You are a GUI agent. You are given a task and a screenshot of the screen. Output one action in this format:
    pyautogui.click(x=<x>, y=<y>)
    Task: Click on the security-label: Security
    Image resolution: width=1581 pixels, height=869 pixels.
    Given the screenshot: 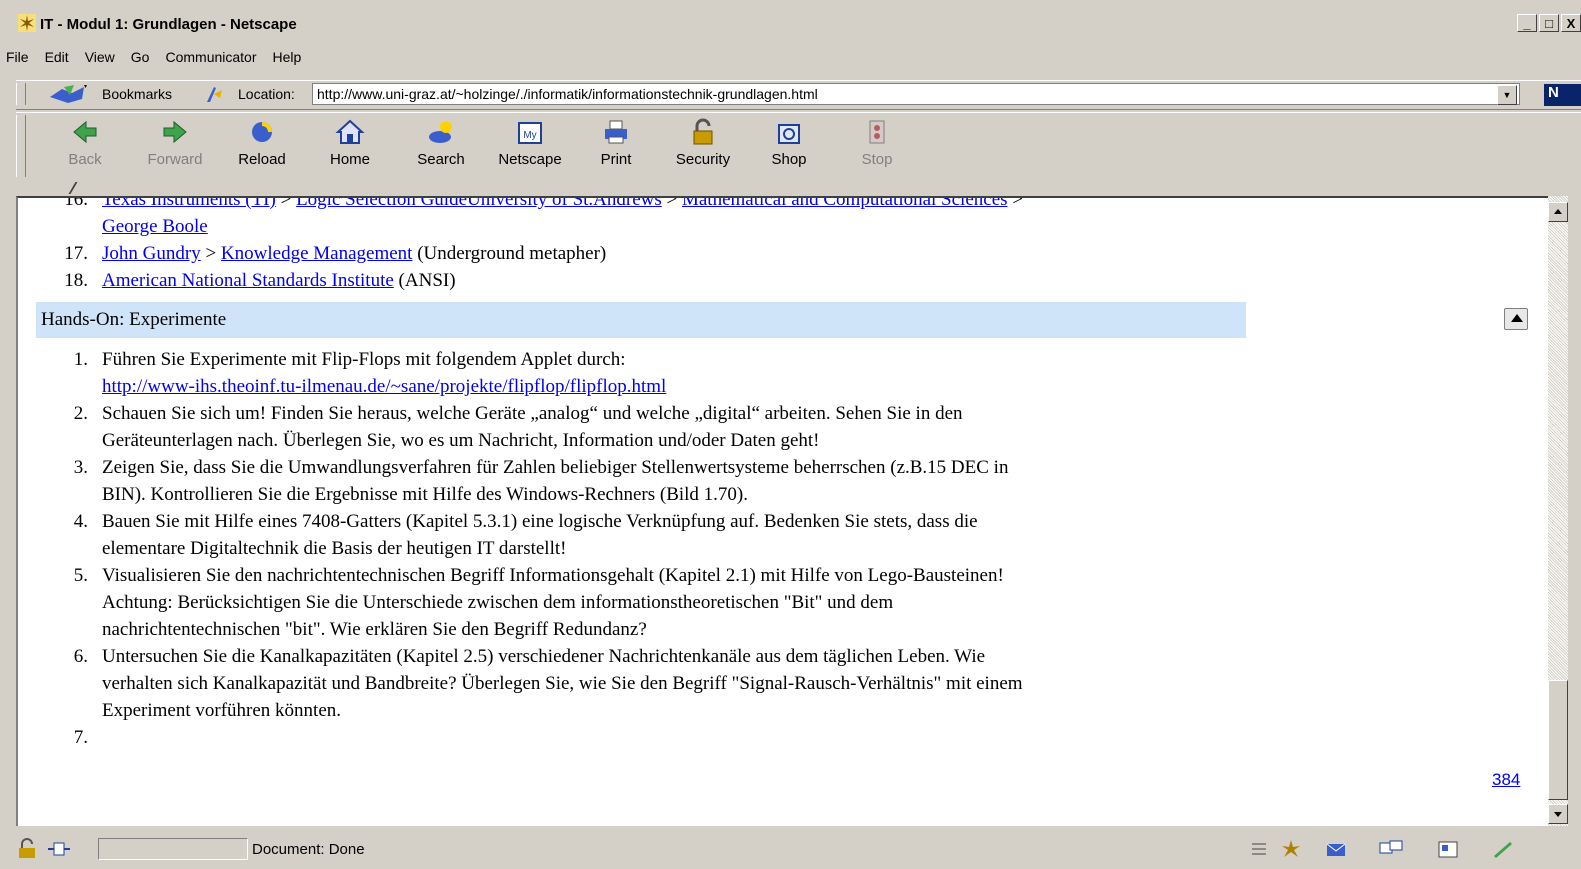 What is the action you would take?
    pyautogui.click(x=703, y=159)
    